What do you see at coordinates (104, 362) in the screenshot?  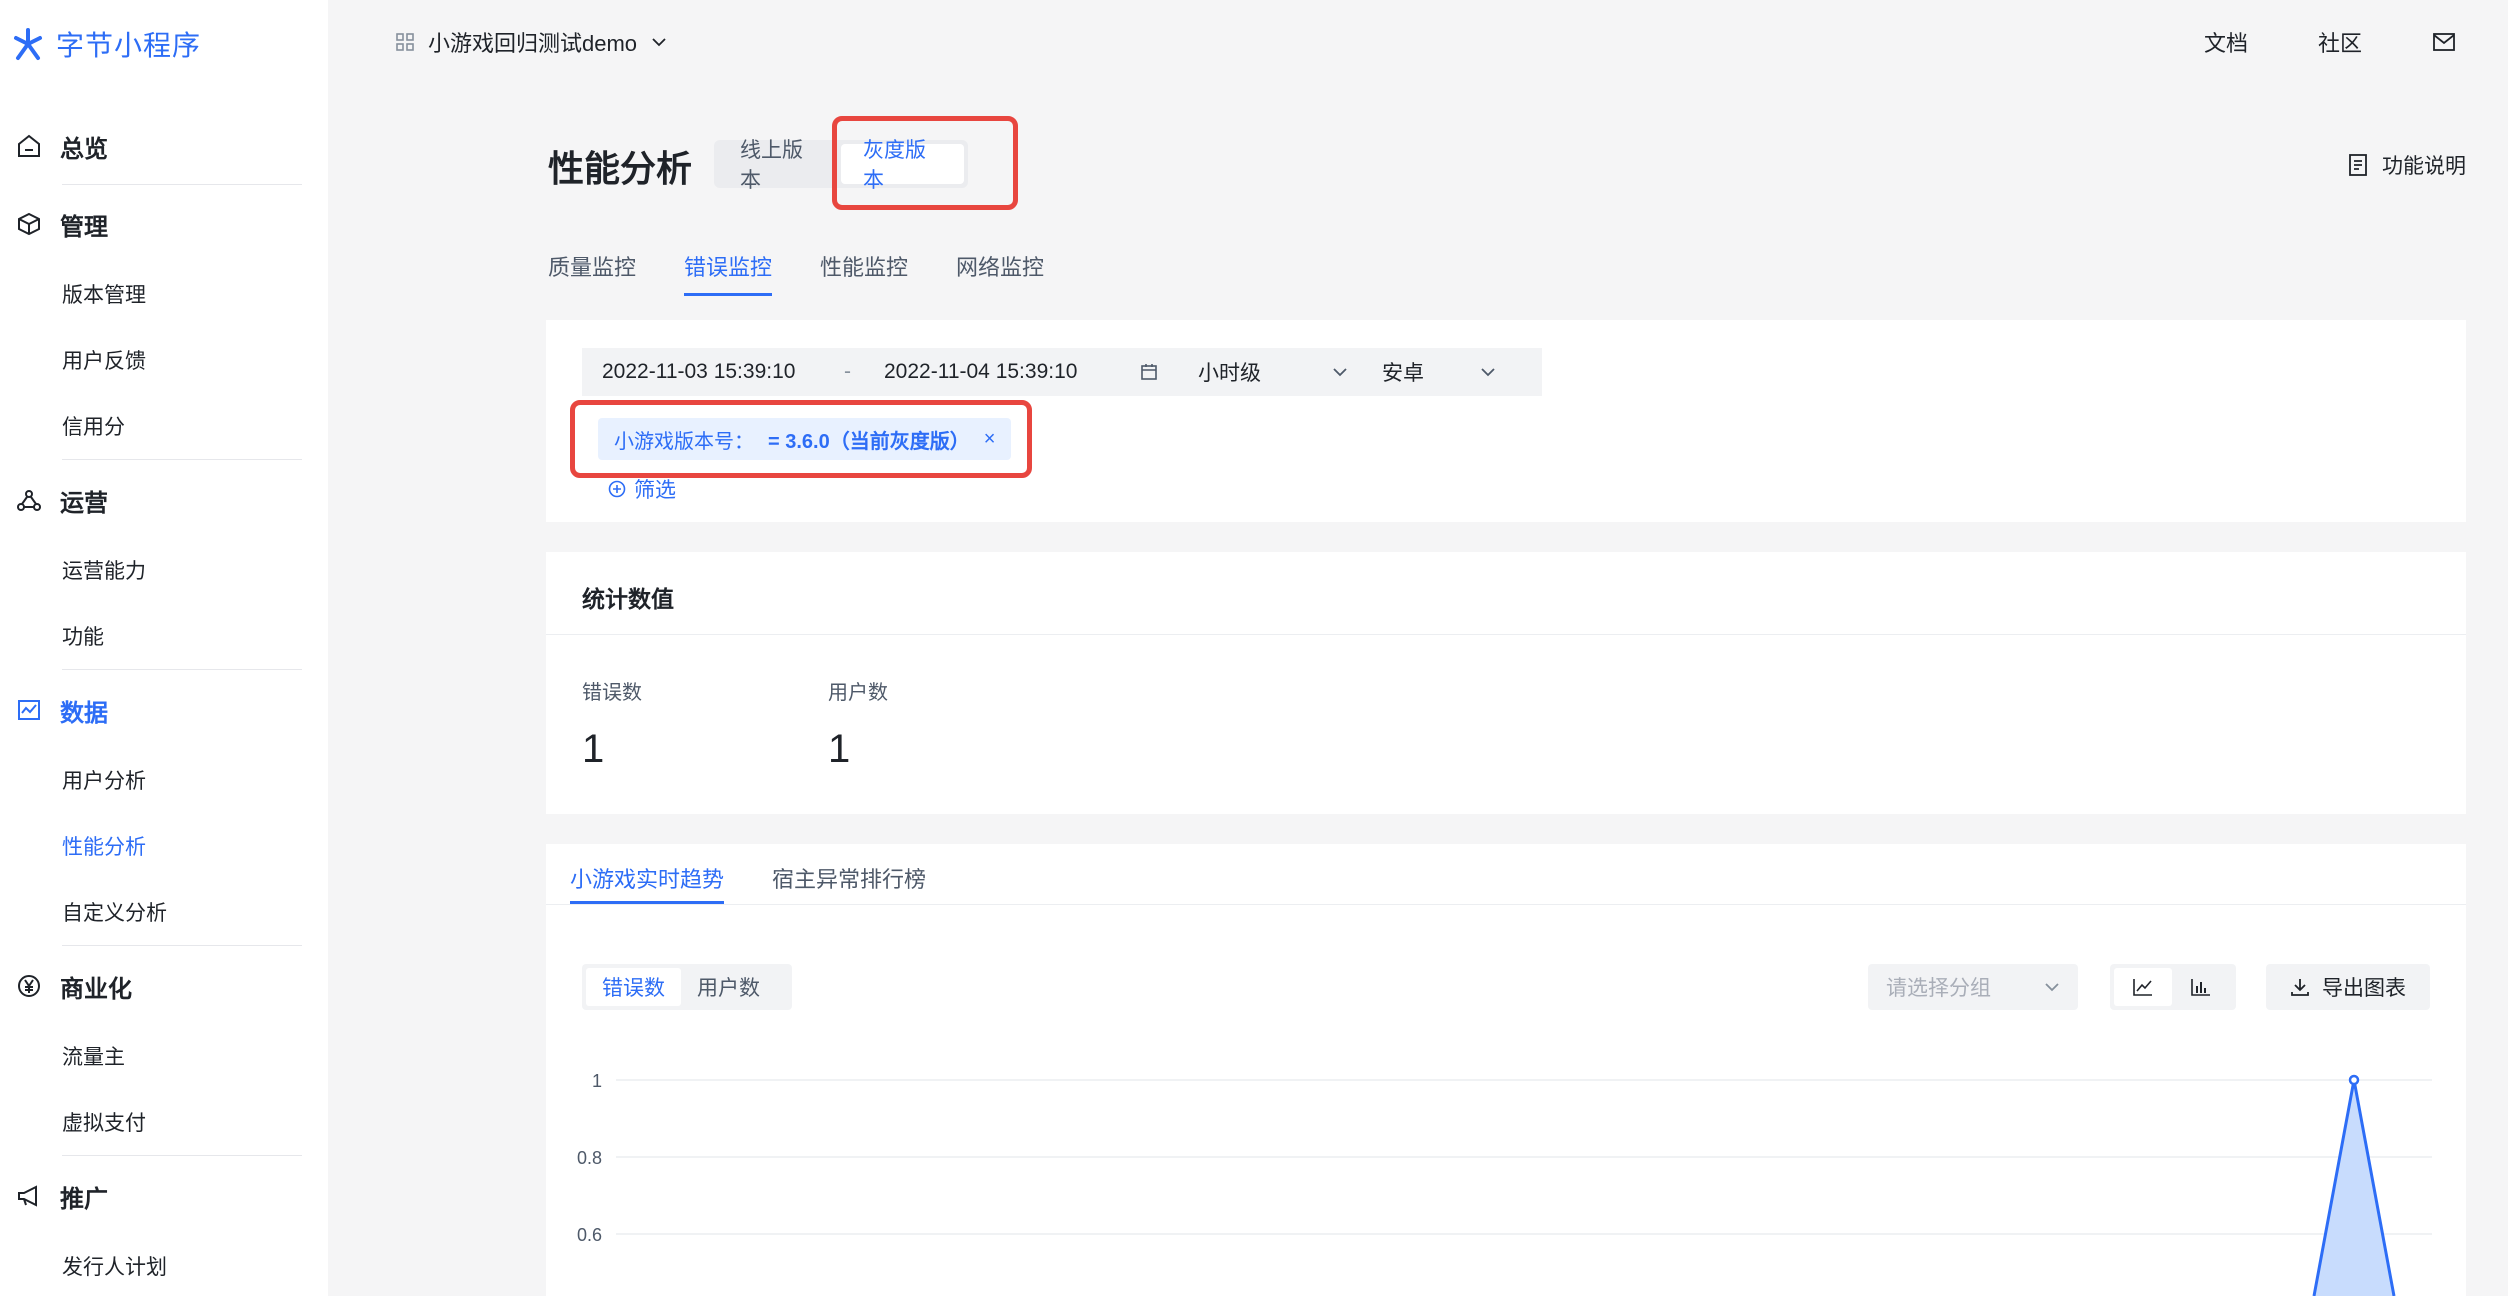 I see `sidebar-item-user-feedback: 用户反馈` at bounding box center [104, 362].